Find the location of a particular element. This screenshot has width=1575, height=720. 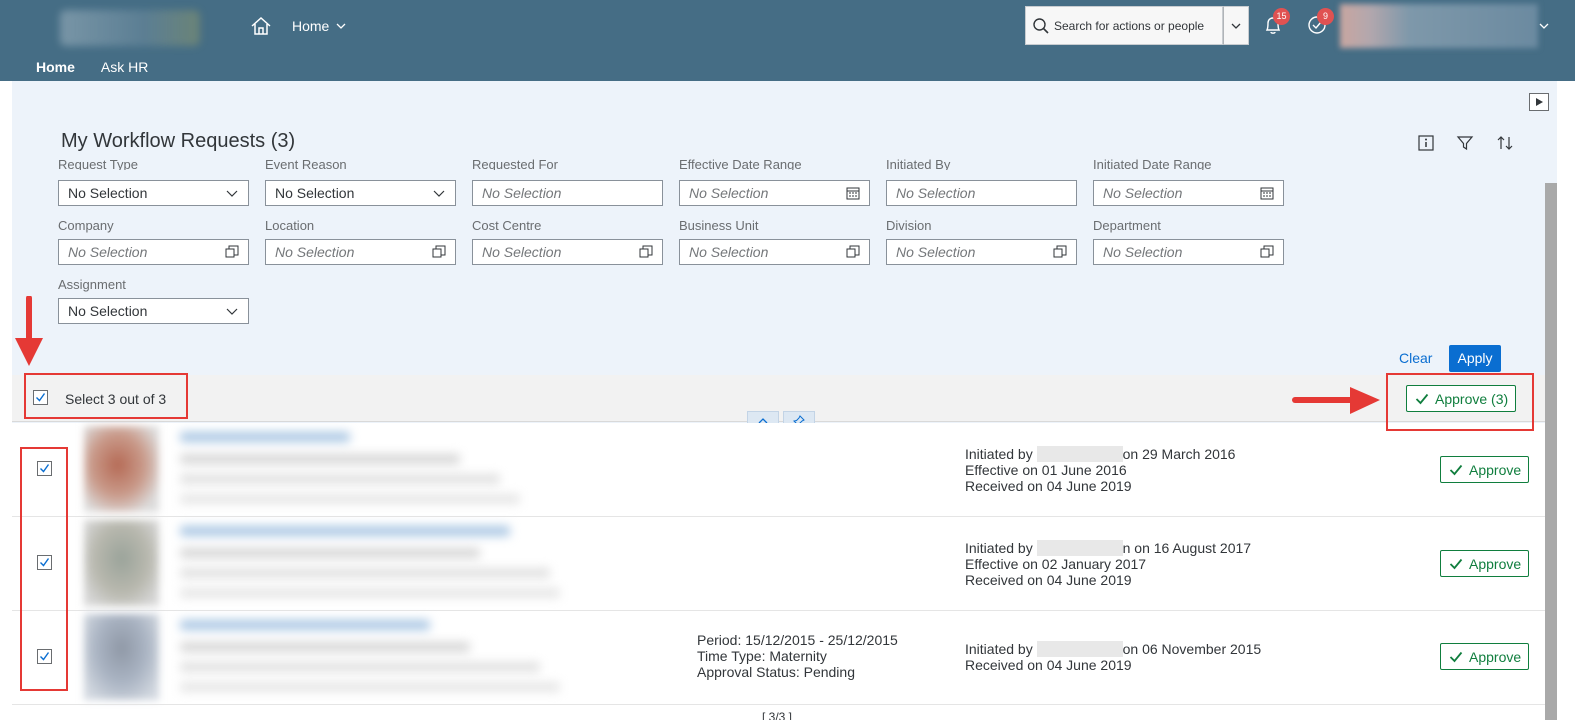

event-reason-select: No Selection is located at coordinates (360, 193).